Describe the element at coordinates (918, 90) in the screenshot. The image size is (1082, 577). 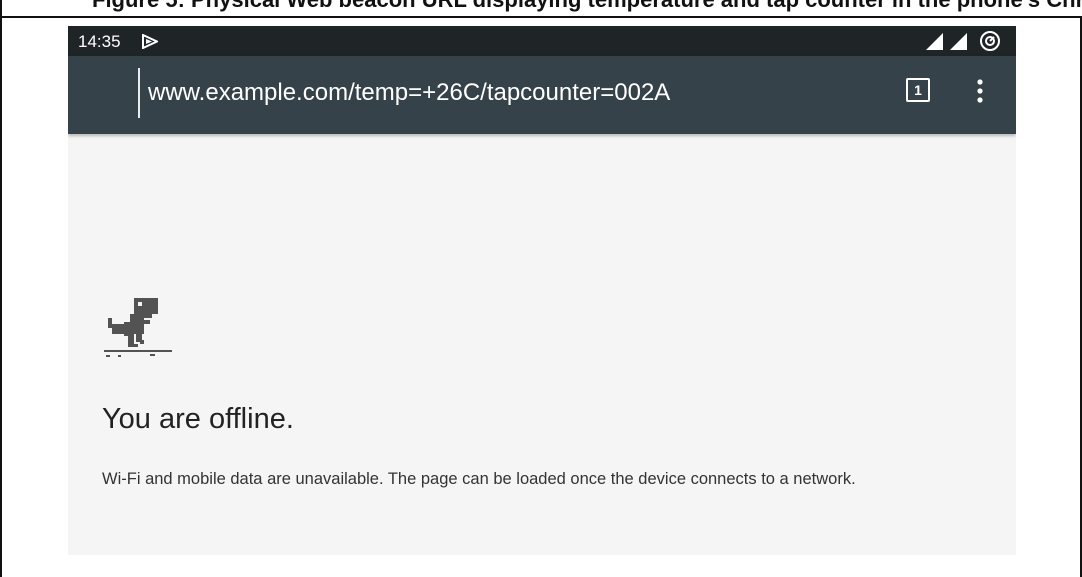
I see `tab-switcher-button: 1` at that location.